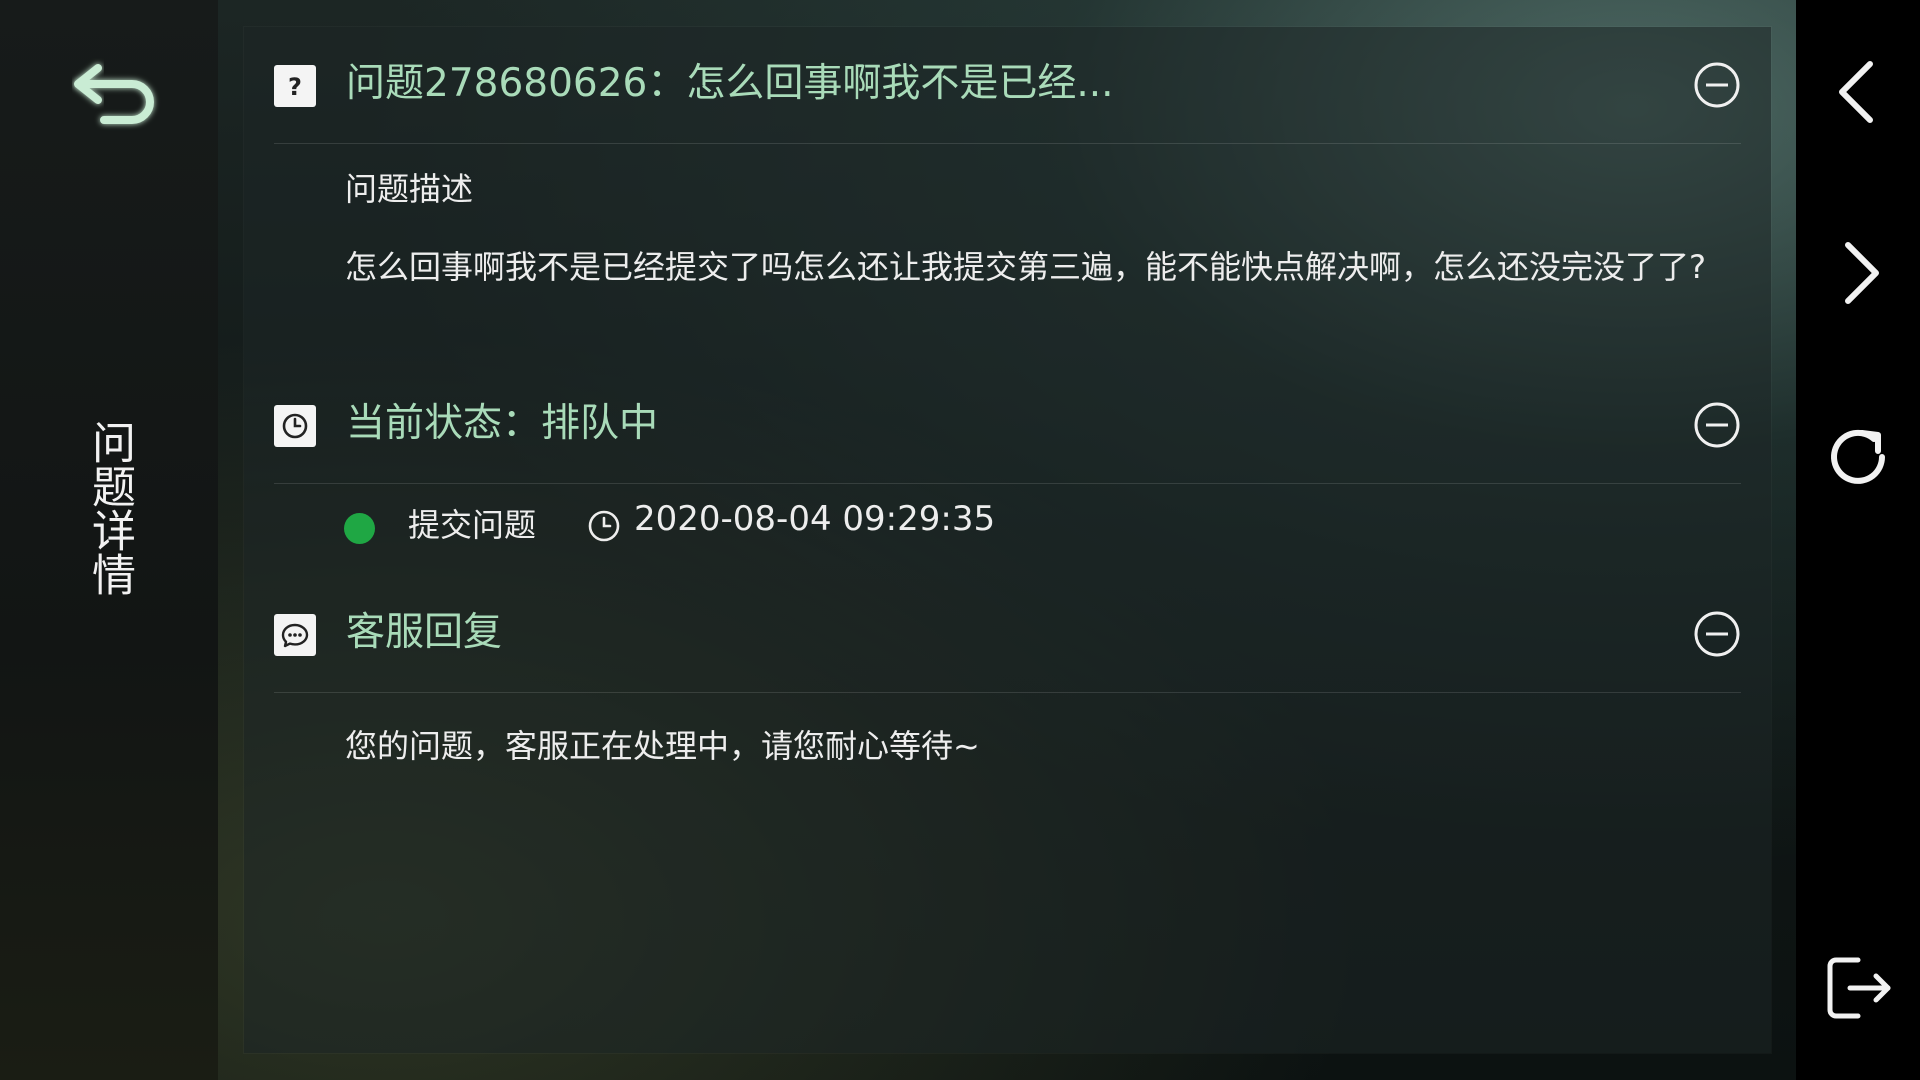 This screenshot has width=1920, height=1080. What do you see at coordinates (1858, 540) in the screenshot?
I see `right-nav-bar` at bounding box center [1858, 540].